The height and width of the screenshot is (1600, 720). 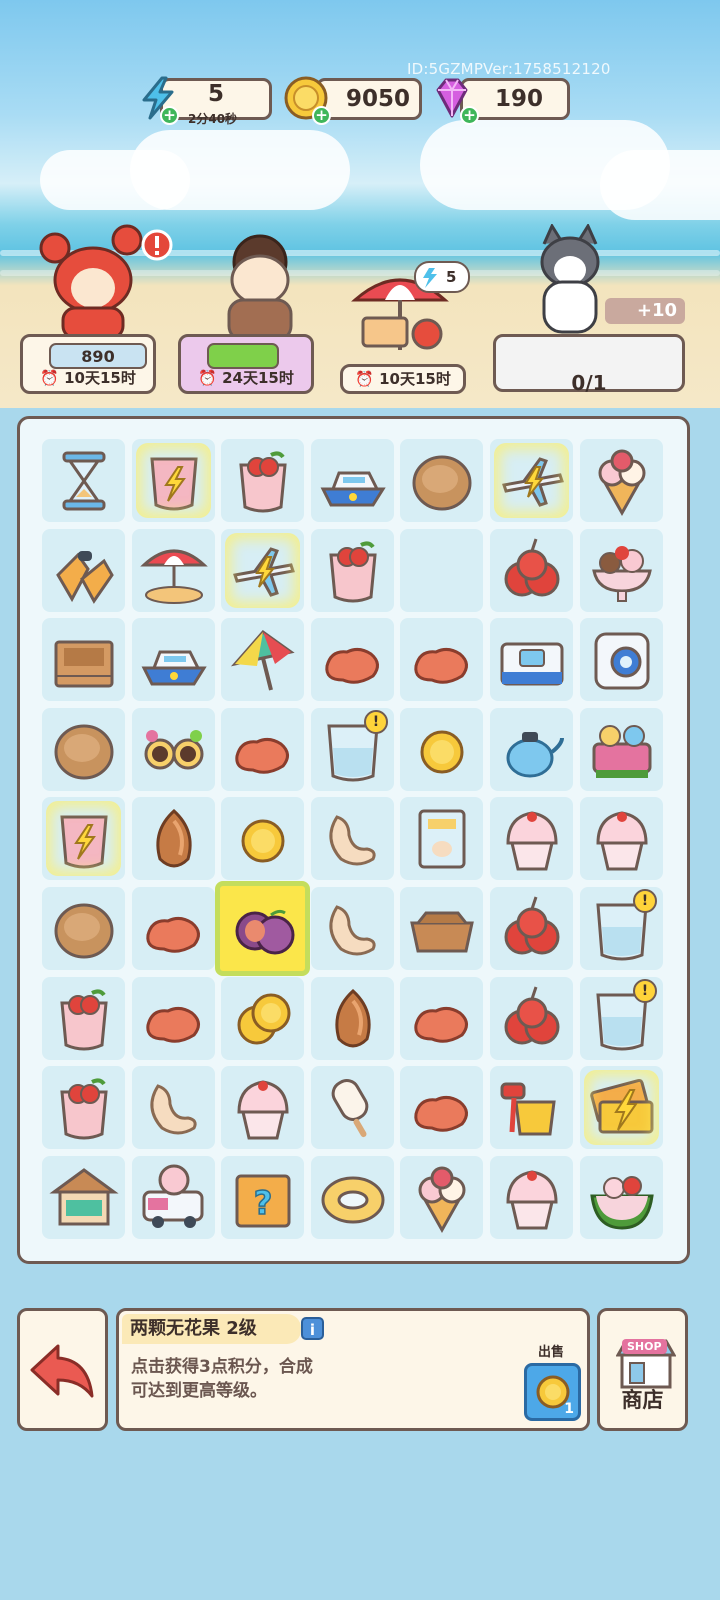 What do you see at coordinates (62, 1369) in the screenshot?
I see `back-button` at bounding box center [62, 1369].